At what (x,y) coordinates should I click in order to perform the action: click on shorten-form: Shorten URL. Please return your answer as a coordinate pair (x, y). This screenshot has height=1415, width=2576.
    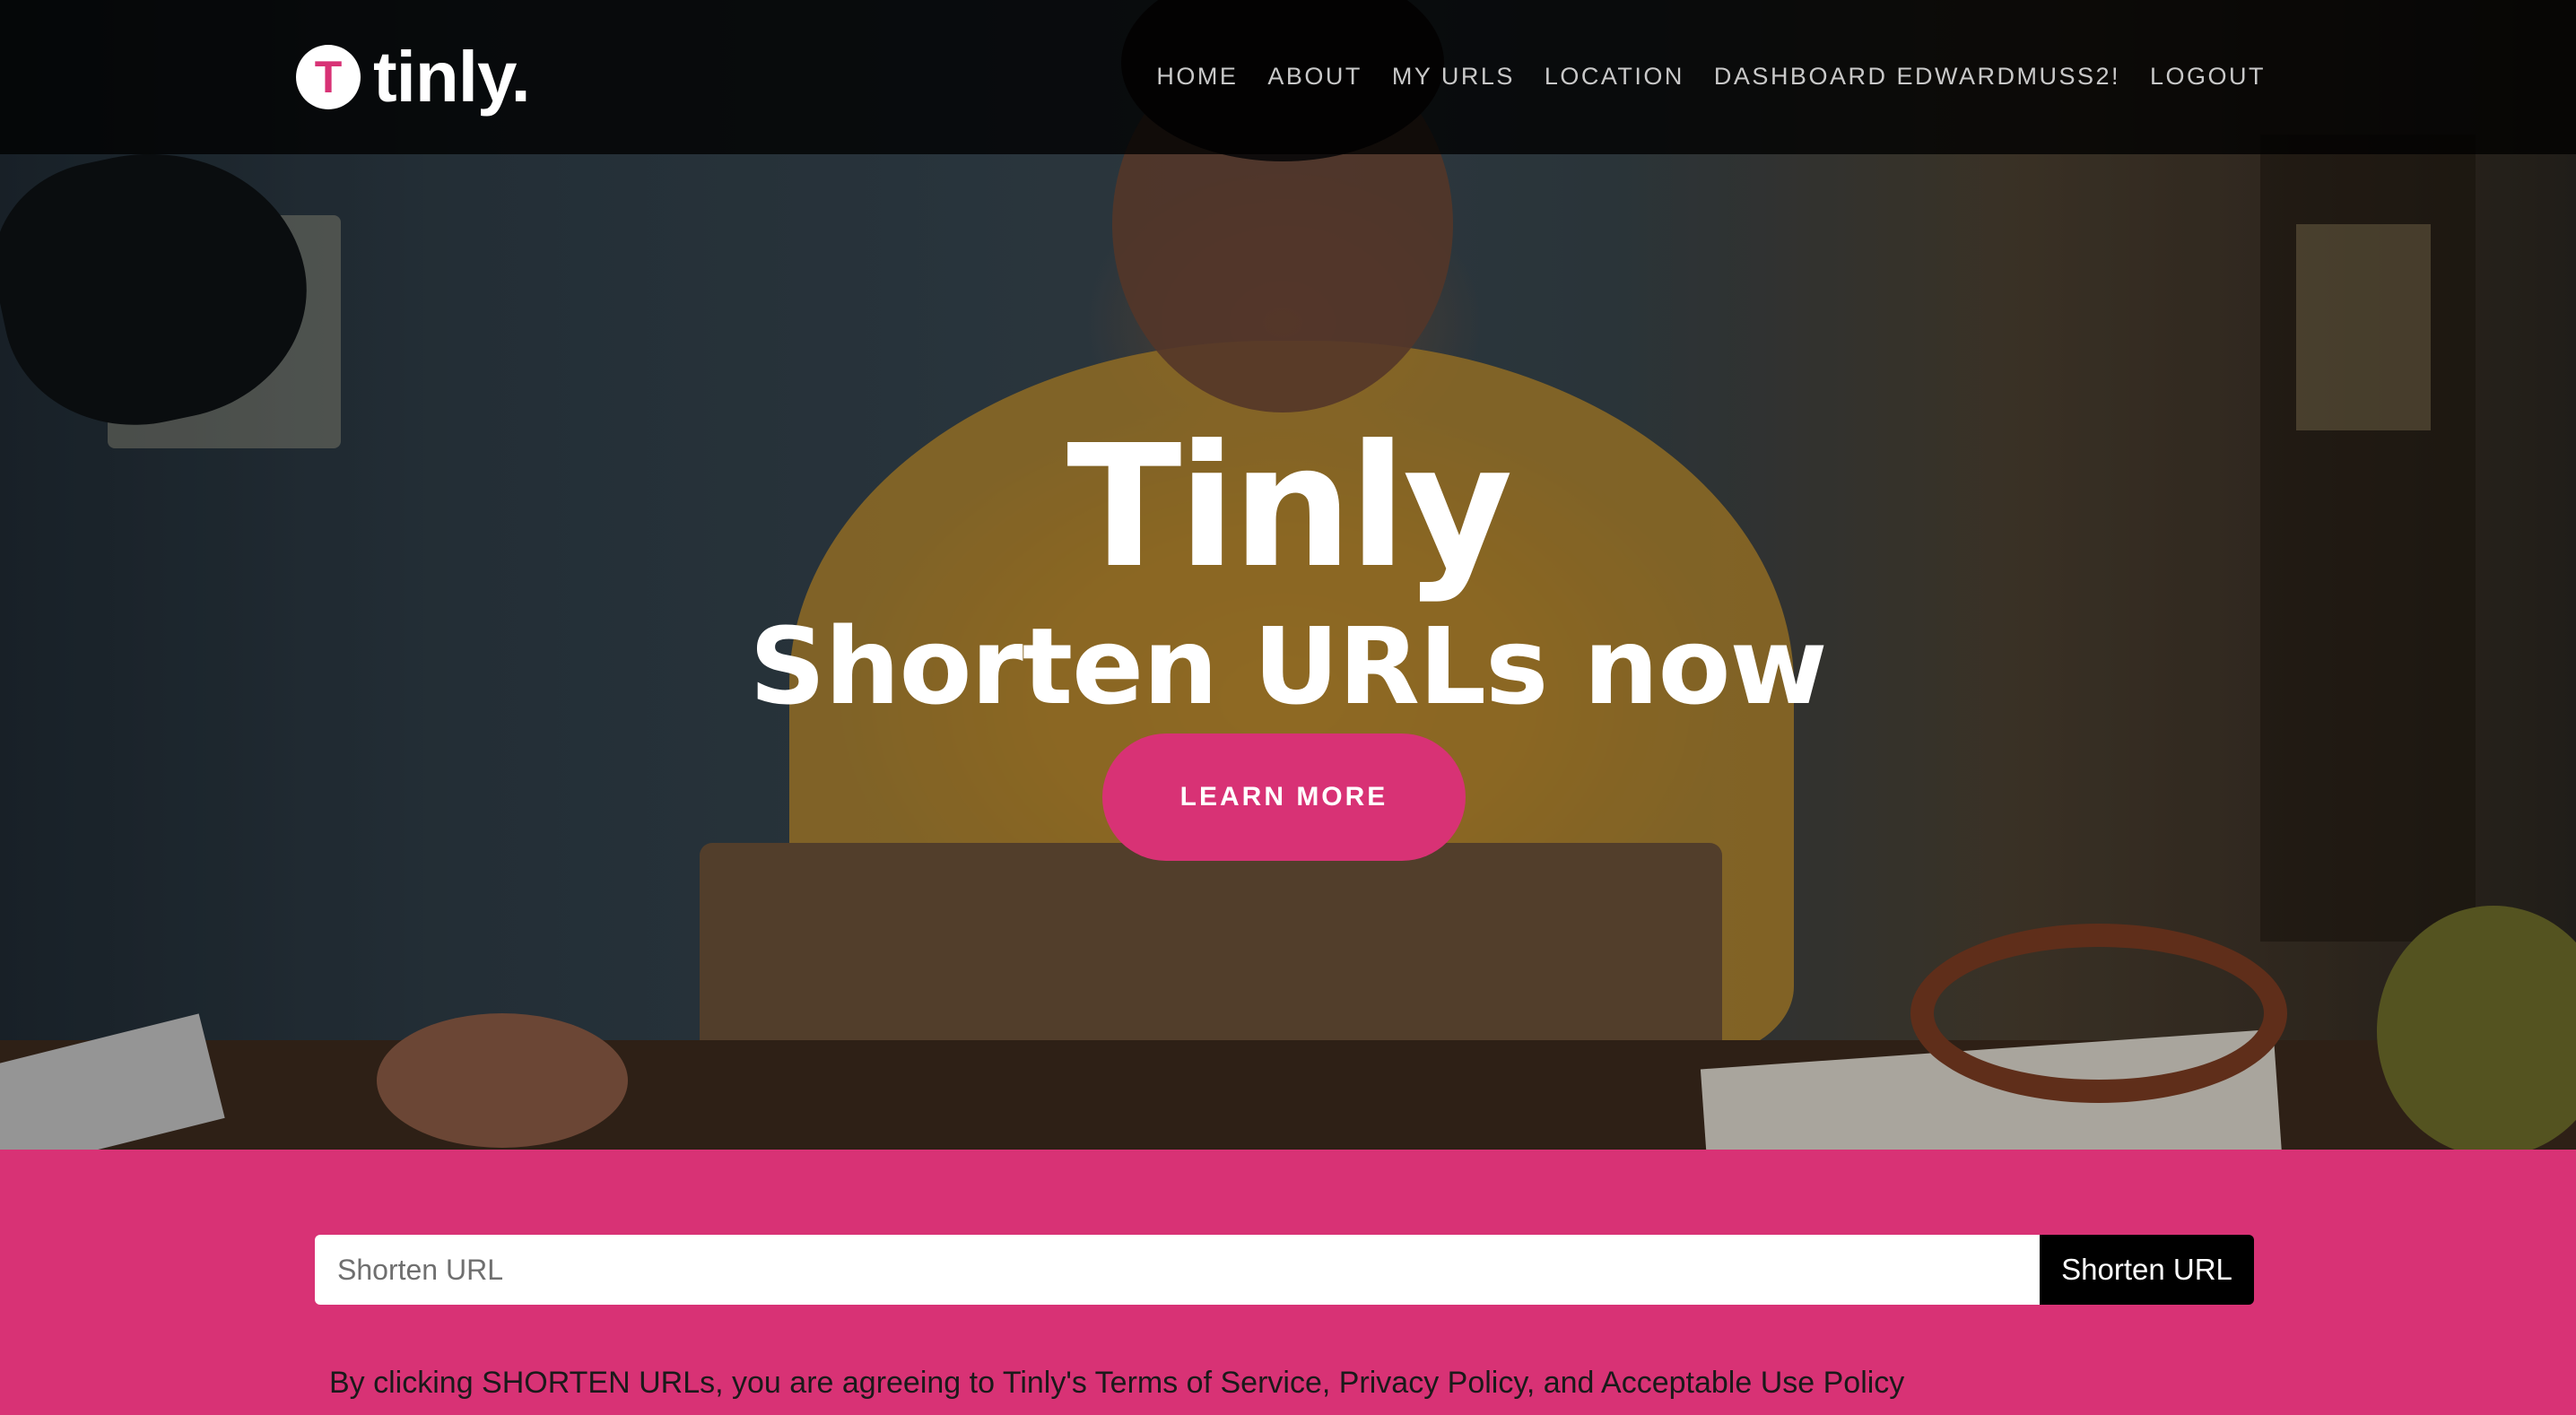
    Looking at the image, I should click on (1284, 1270).